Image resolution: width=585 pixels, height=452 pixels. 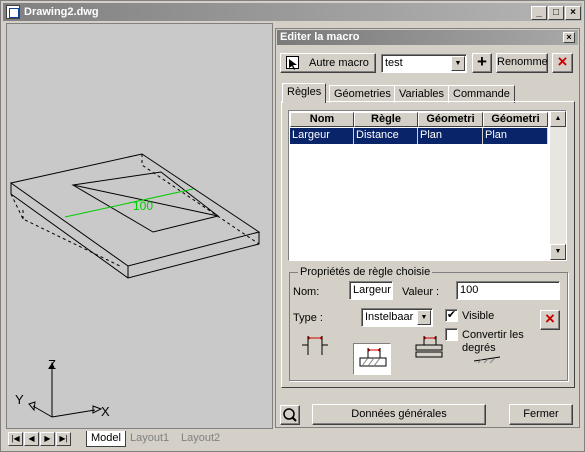 I want to click on magnifier-icon, so click(x=290, y=415).